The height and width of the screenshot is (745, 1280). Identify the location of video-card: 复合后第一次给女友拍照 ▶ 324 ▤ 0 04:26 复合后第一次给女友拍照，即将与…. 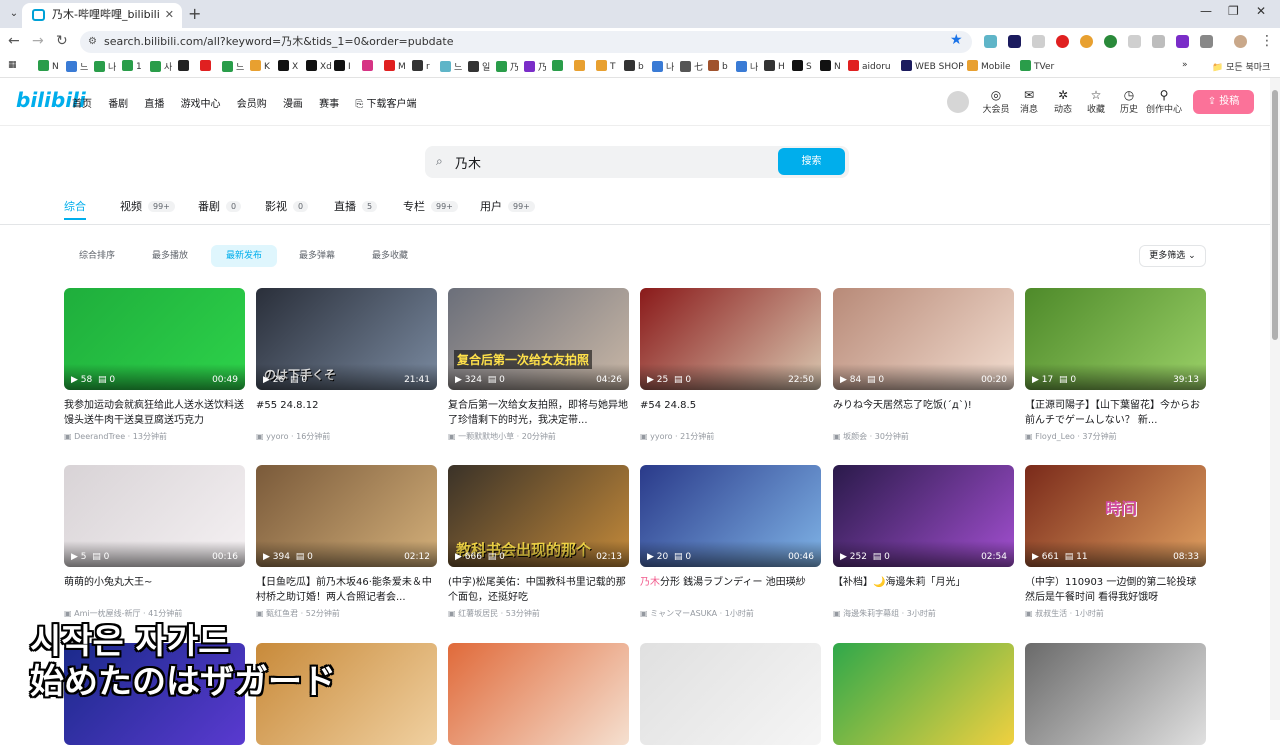
(538, 365).